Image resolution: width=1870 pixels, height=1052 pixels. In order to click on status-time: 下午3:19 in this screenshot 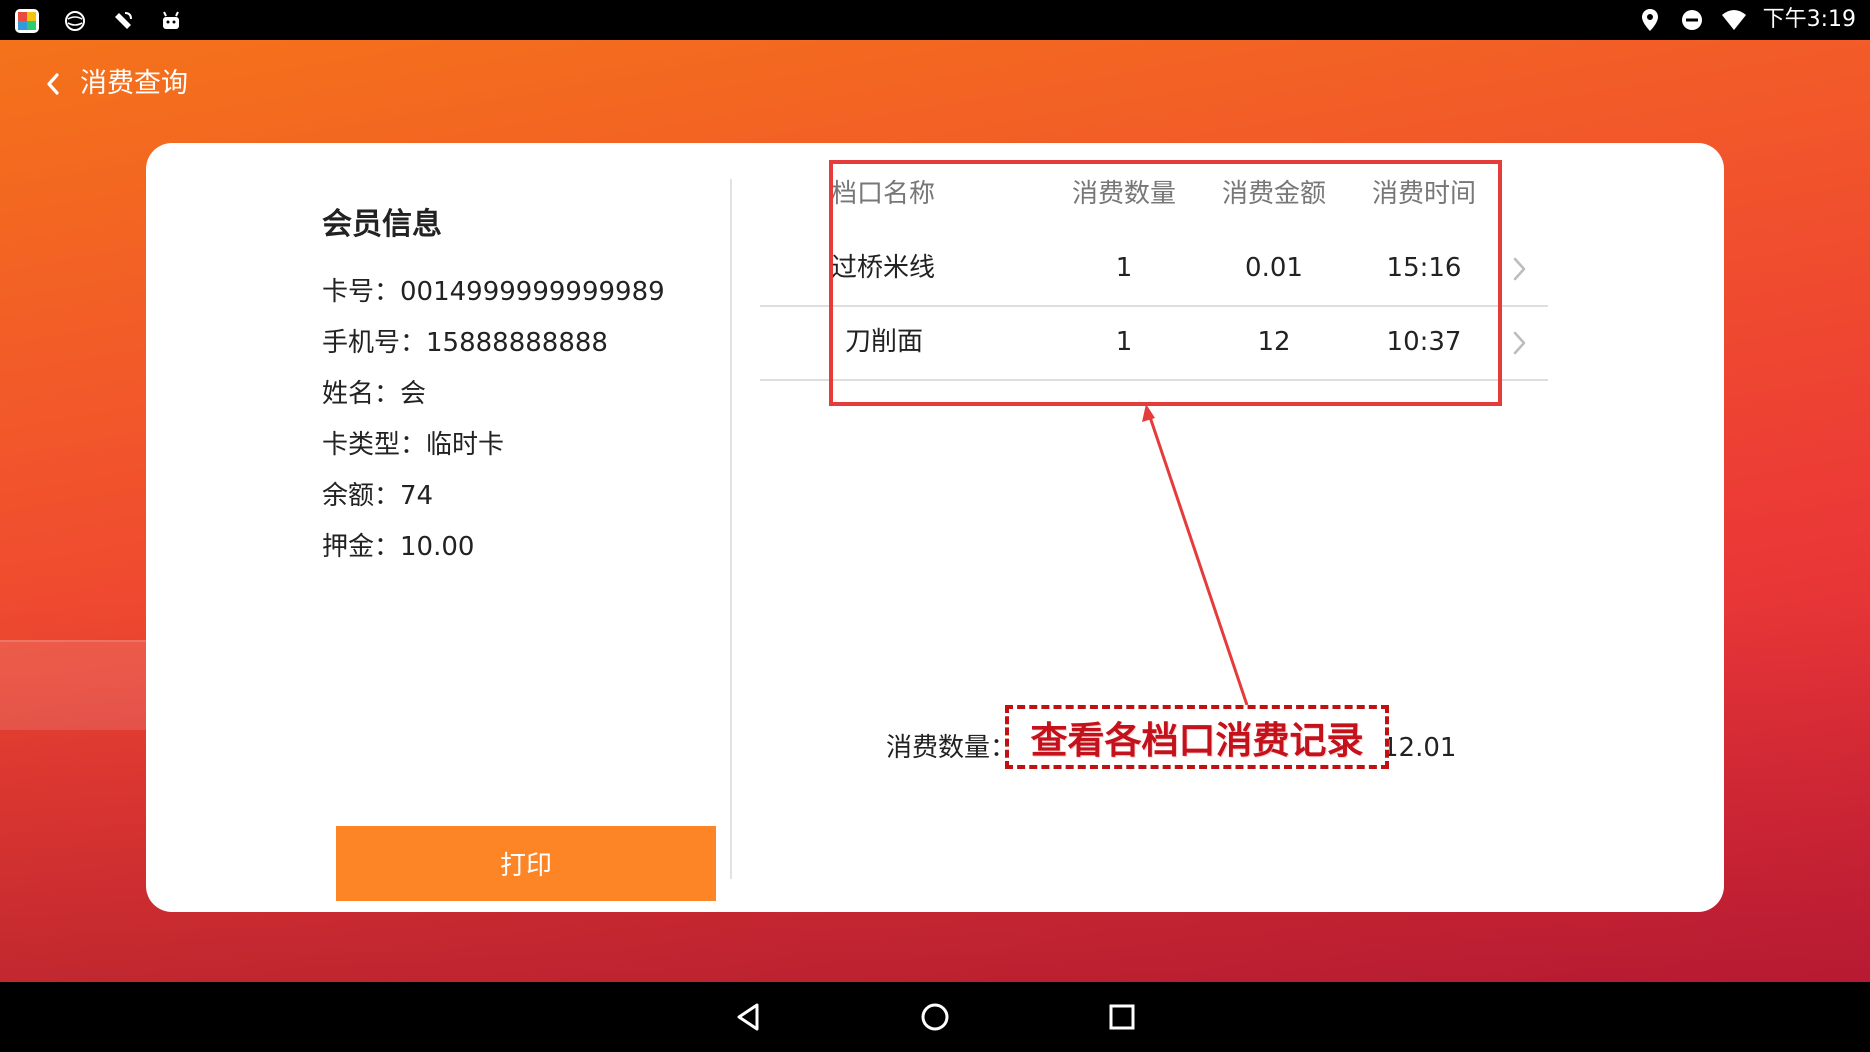, I will do `click(1809, 19)`.